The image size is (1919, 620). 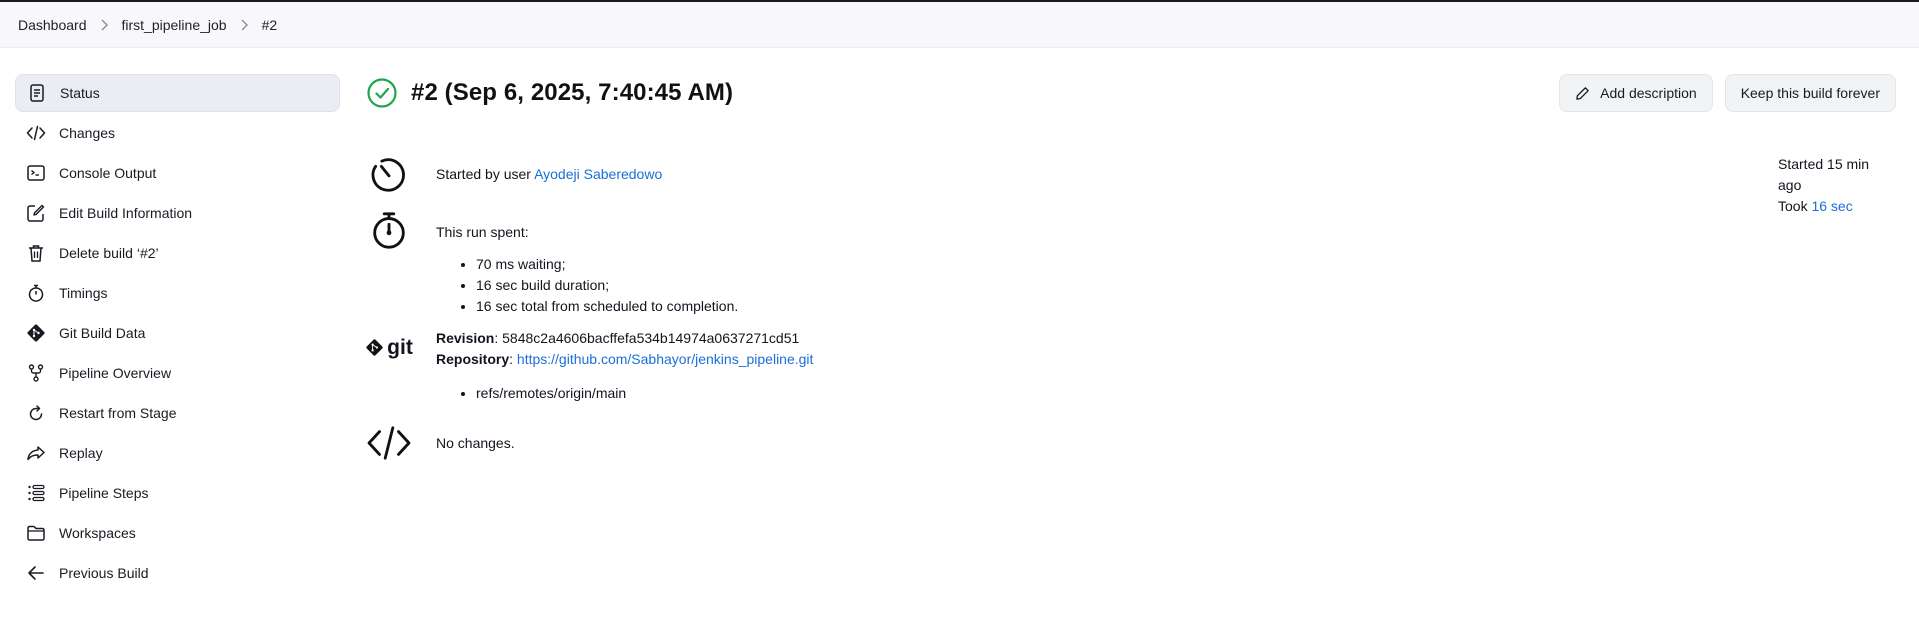 I want to click on revision-hash: 5848c2a4606bacffefa534b14974a0637271cd51, so click(x=651, y=338).